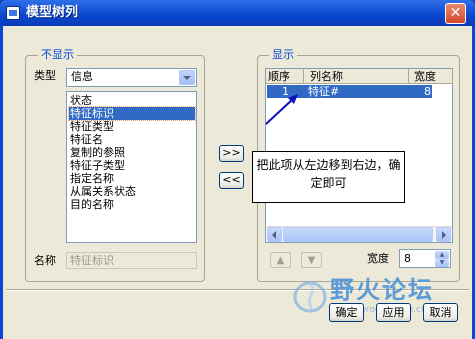 Image resolution: width=475 pixels, height=339 pixels. I want to click on list-item: 特征类型, so click(132, 126).